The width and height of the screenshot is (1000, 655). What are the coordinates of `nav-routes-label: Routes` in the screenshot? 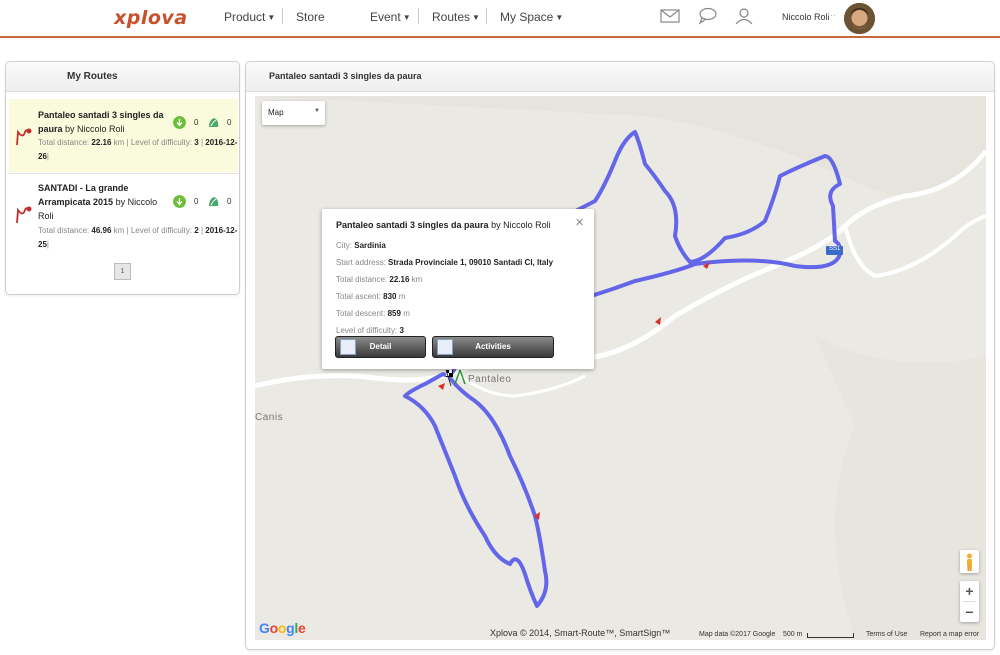 It's located at (451, 17).